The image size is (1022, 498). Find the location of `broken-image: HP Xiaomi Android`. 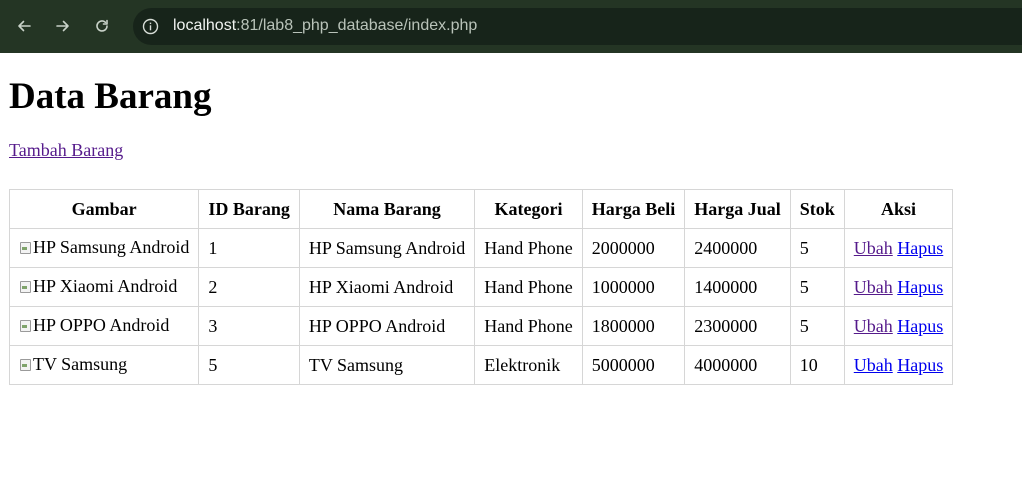

broken-image: HP Xiaomi Android is located at coordinates (98, 286).